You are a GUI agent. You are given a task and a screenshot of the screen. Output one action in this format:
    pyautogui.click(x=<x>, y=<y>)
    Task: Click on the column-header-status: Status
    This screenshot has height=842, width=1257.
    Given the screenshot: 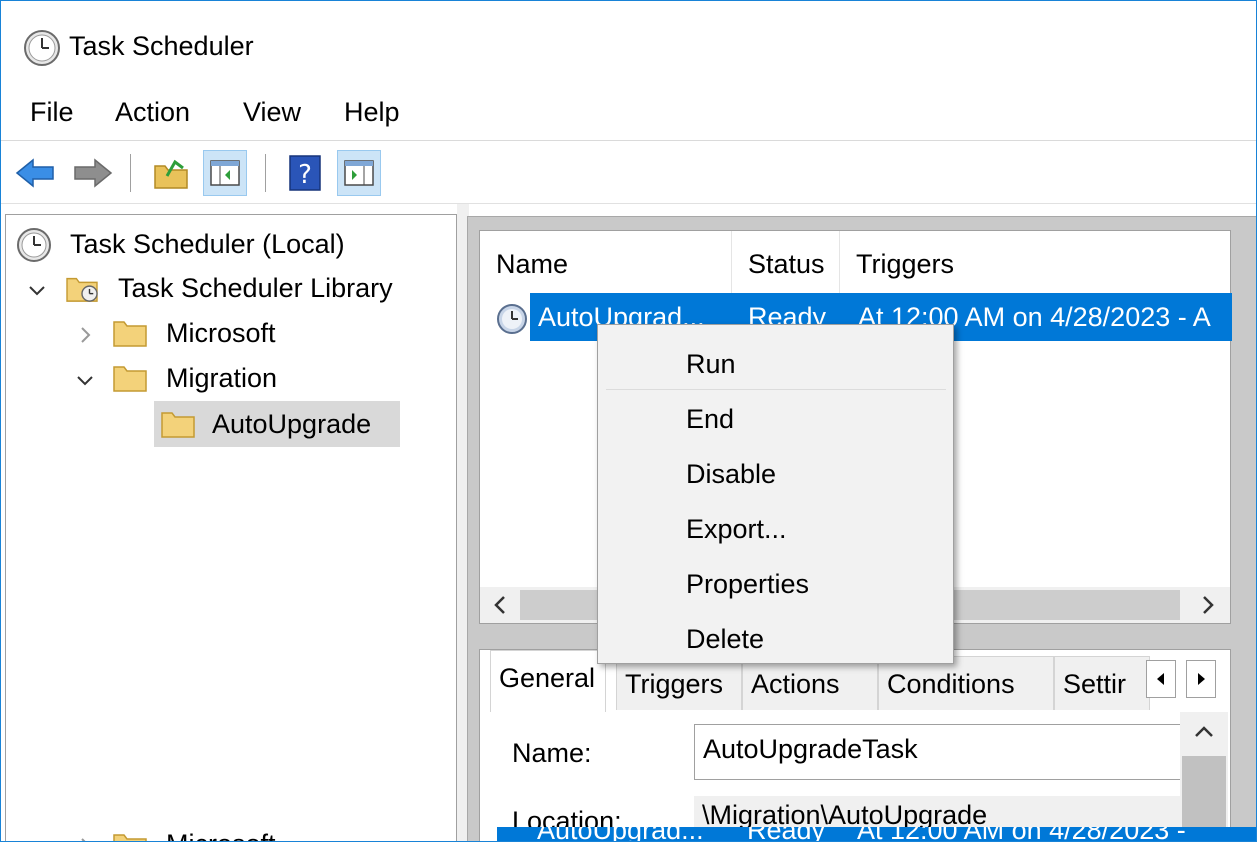 What is the action you would take?
    pyautogui.click(x=786, y=263)
    